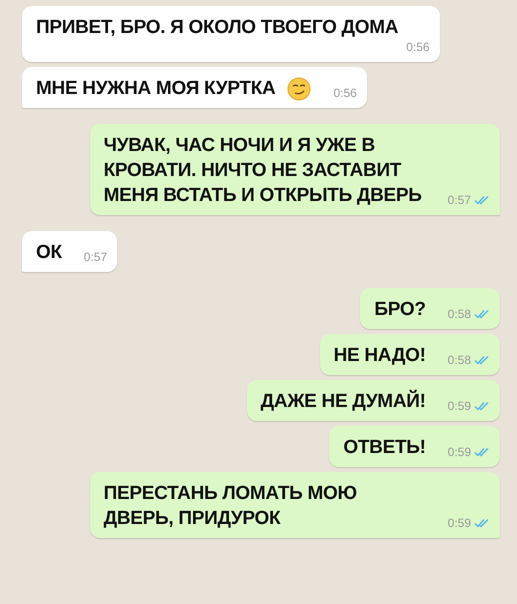 This screenshot has height=604, width=517. What do you see at coordinates (156, 89) in the screenshot?
I see `message-text: МНЕ НУЖНА МОЯ КУРТКА` at bounding box center [156, 89].